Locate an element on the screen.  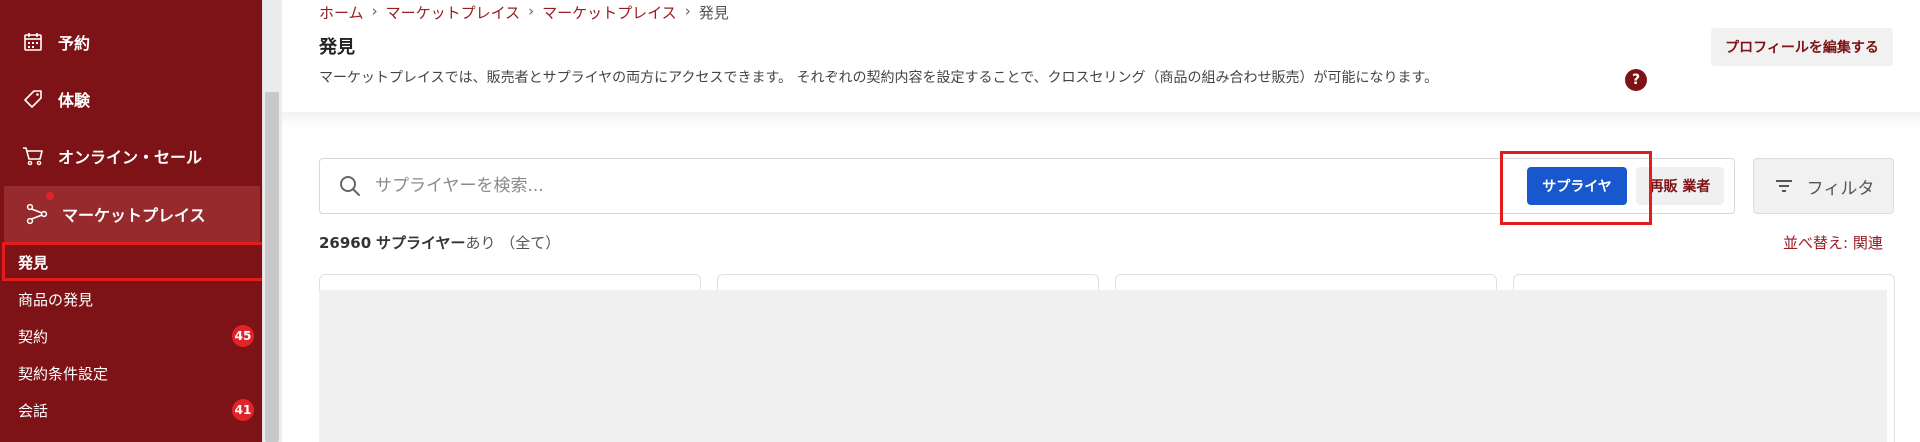
breadcrumb-home: ホーム is located at coordinates (341, 12).